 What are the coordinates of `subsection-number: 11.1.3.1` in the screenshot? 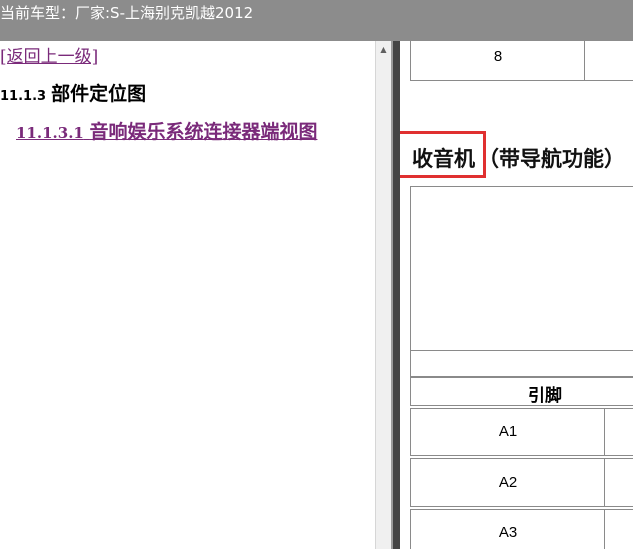 It's located at (50, 133).